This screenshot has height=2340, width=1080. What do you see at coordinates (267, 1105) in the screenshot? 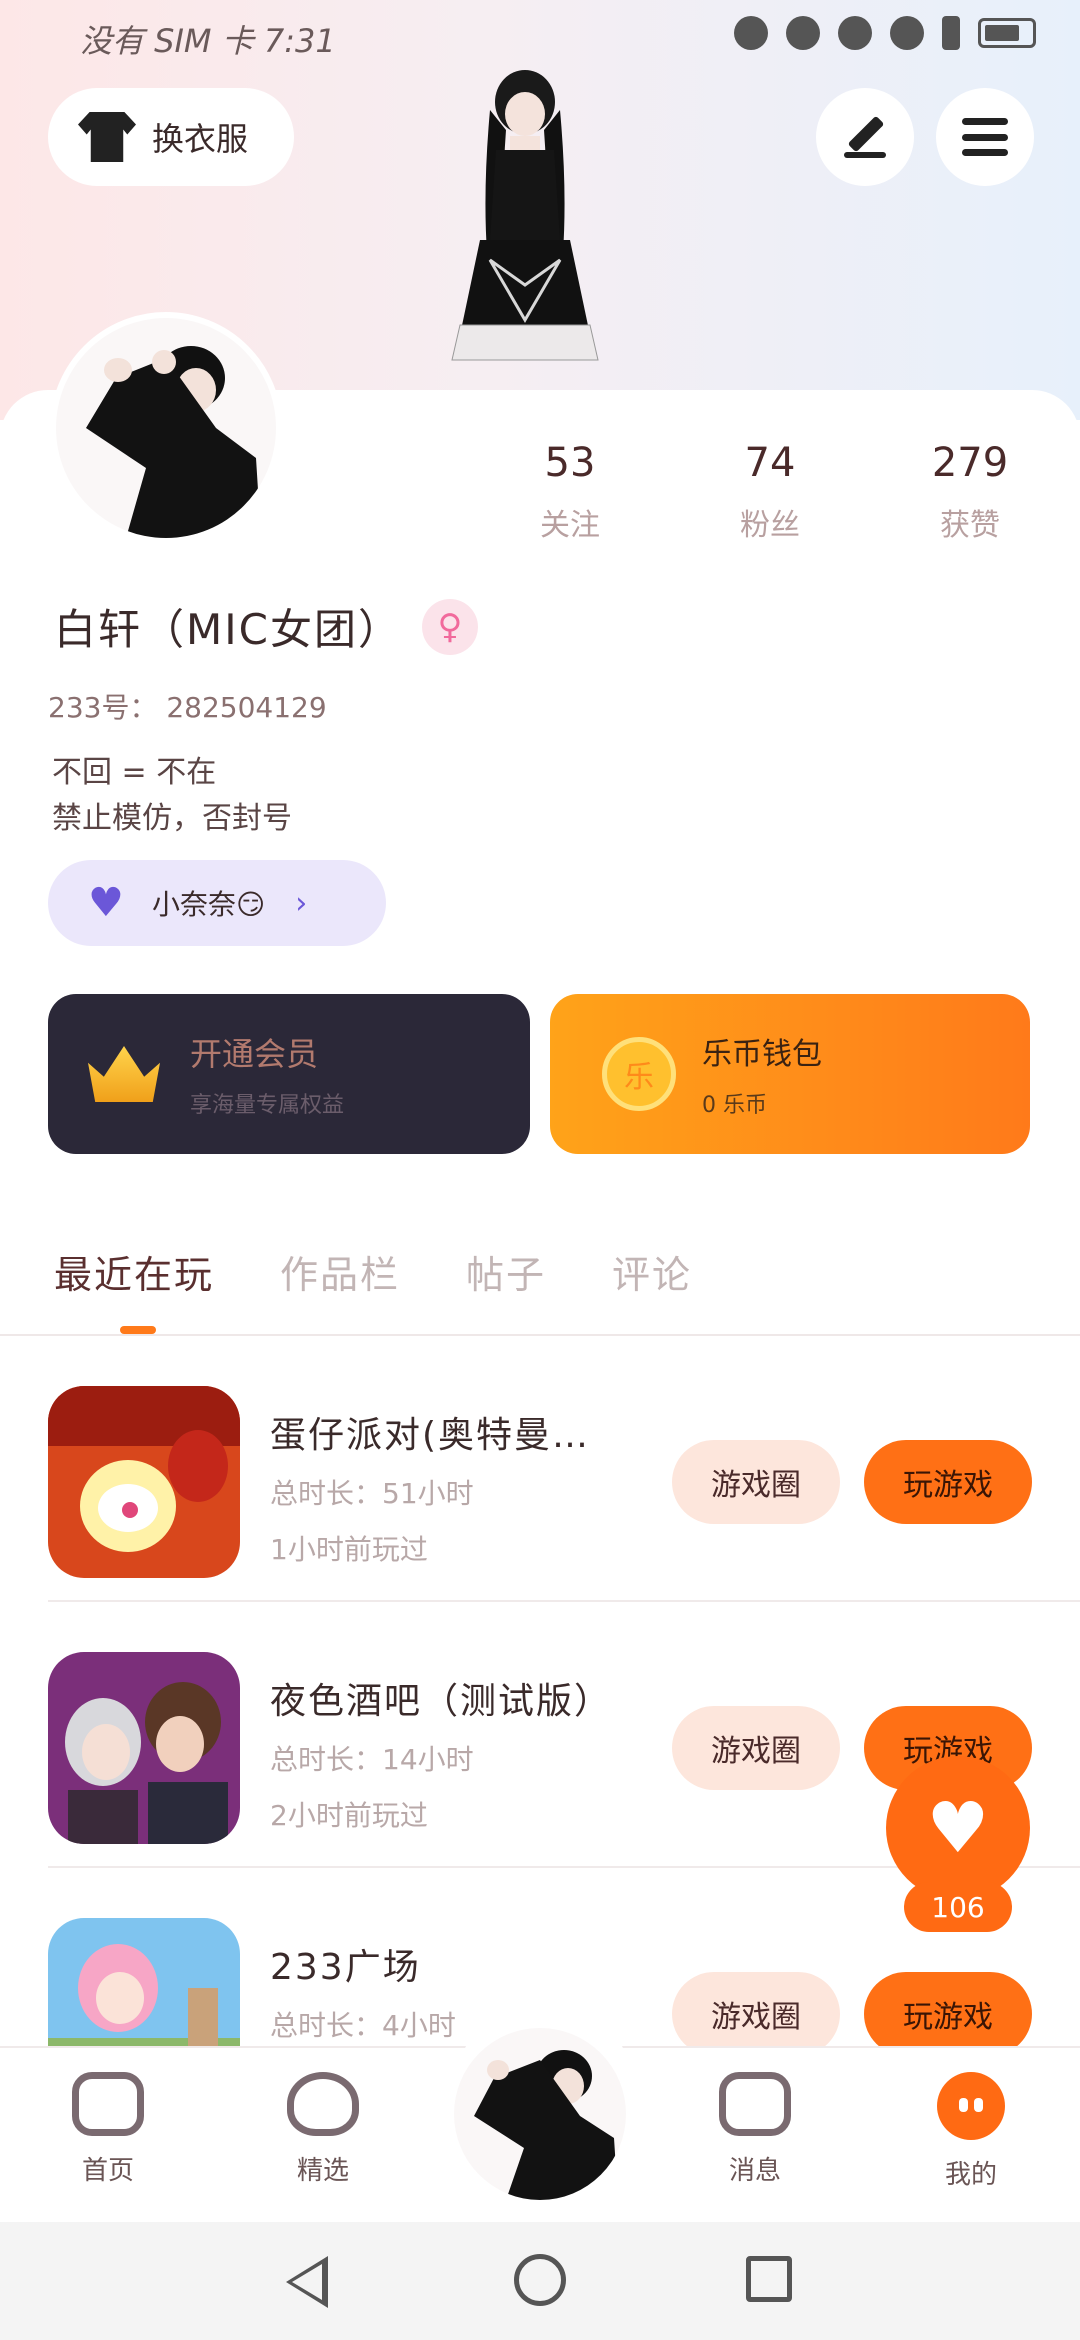
I see `vip-subtitle: 享海量专属权益` at bounding box center [267, 1105].